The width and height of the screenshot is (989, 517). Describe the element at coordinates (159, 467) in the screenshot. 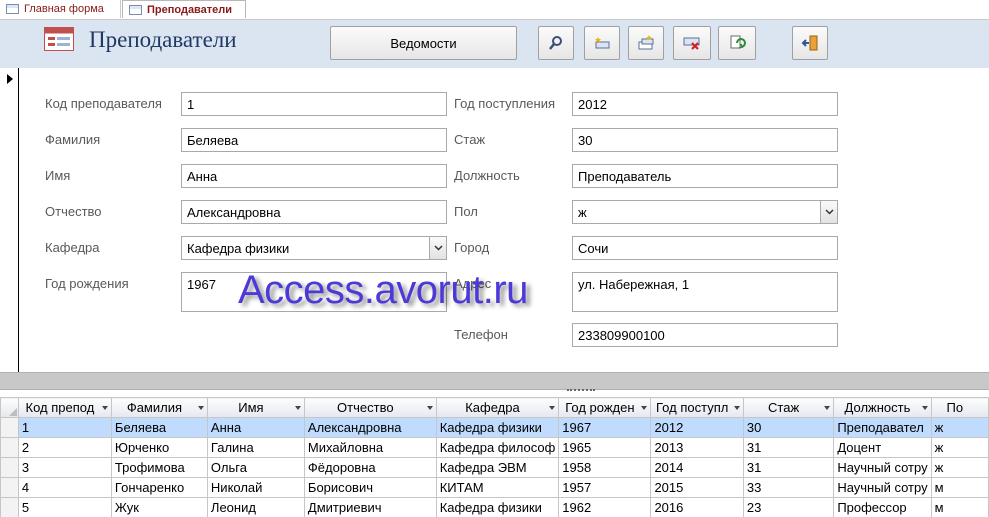

I see `table-cell: Трофимова` at that location.